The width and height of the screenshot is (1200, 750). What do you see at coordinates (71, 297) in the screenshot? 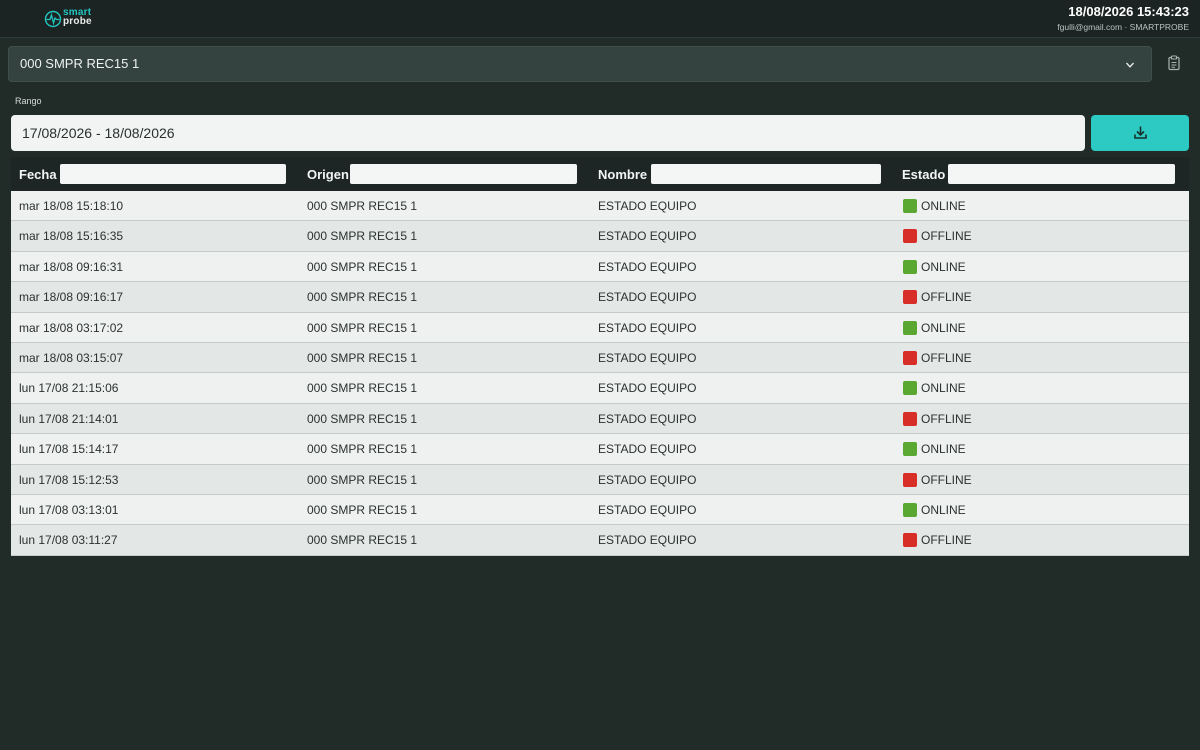
I see `cell-fecha: mar 18/08 09:16:17` at bounding box center [71, 297].